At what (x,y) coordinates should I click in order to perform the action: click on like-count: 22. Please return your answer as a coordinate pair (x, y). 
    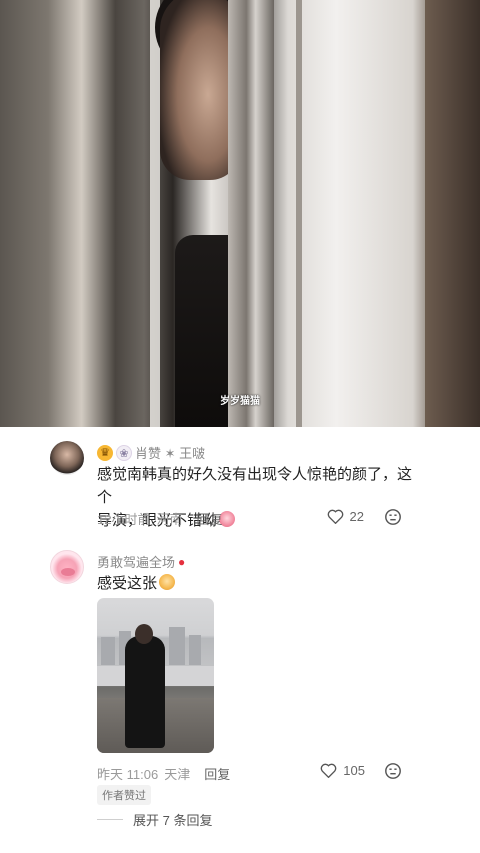
    Looking at the image, I should click on (356, 516).